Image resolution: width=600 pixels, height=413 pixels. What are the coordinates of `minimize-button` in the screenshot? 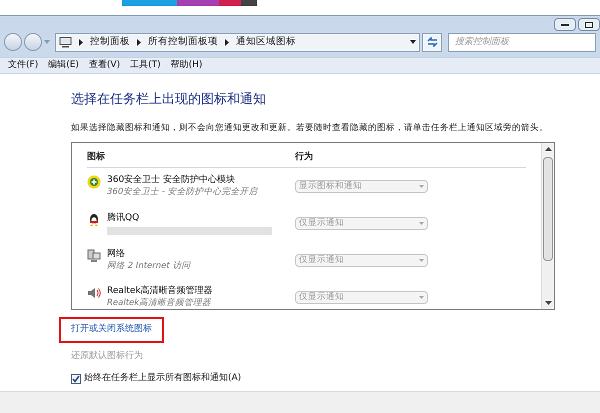 It's located at (565, 24).